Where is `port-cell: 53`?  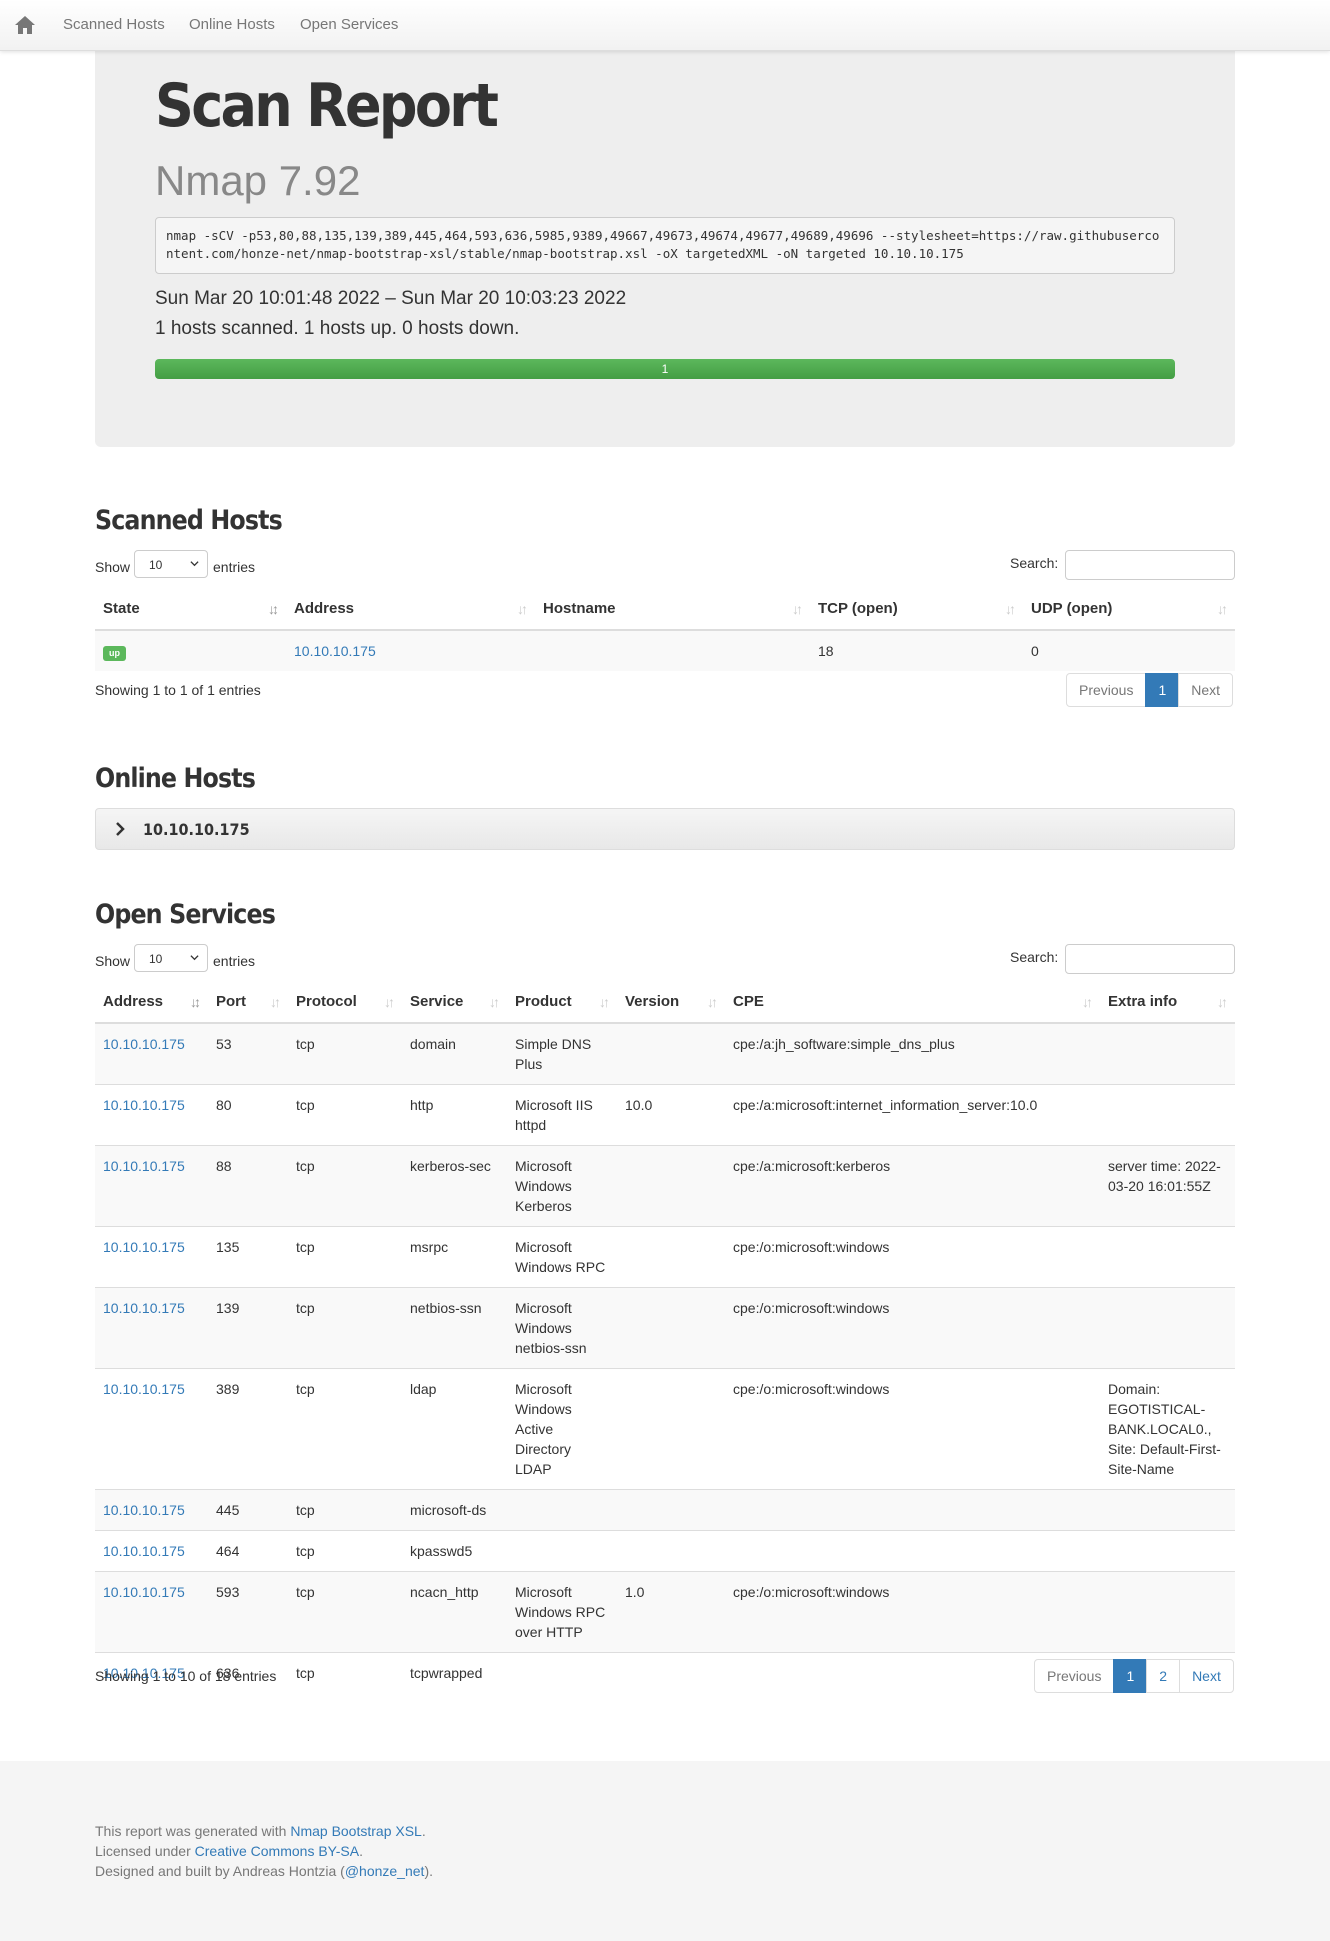 port-cell: 53 is located at coordinates (248, 1053).